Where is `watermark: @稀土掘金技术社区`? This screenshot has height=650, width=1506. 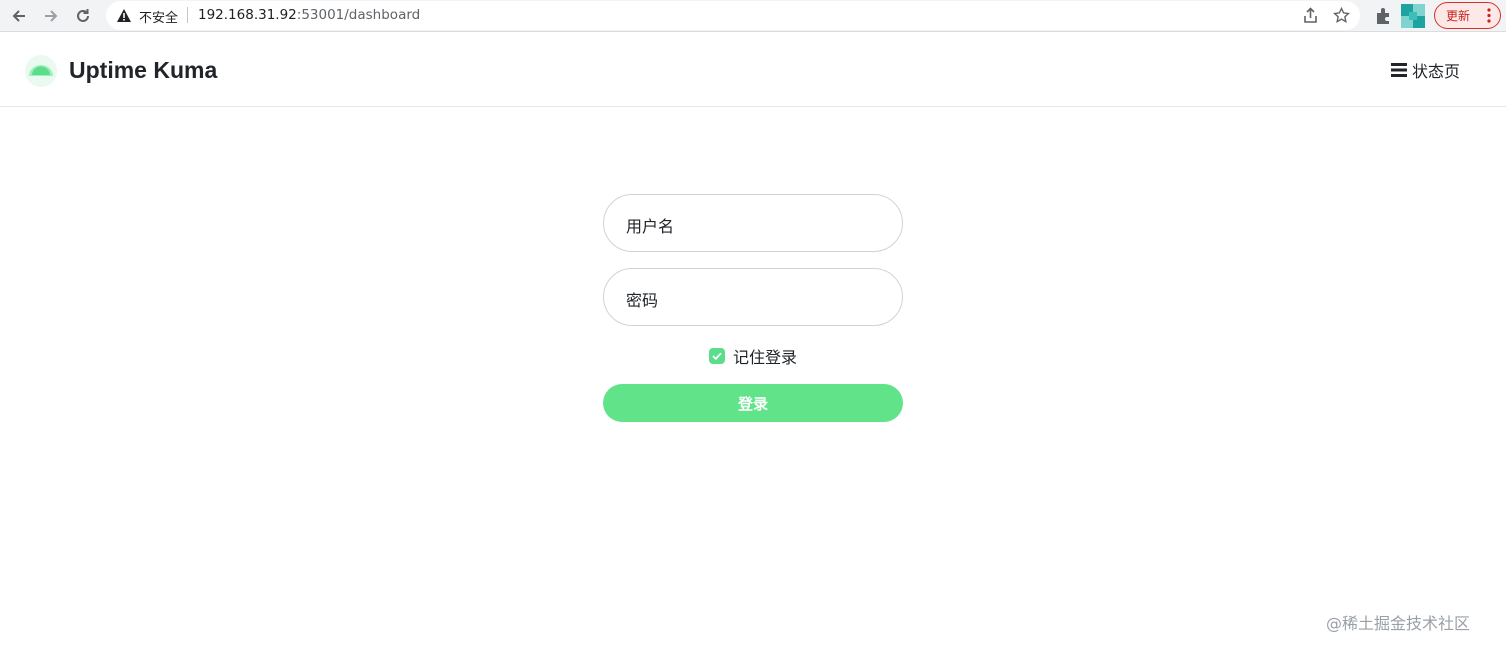 watermark: @稀土掘金技术社区 is located at coordinates (1398, 623).